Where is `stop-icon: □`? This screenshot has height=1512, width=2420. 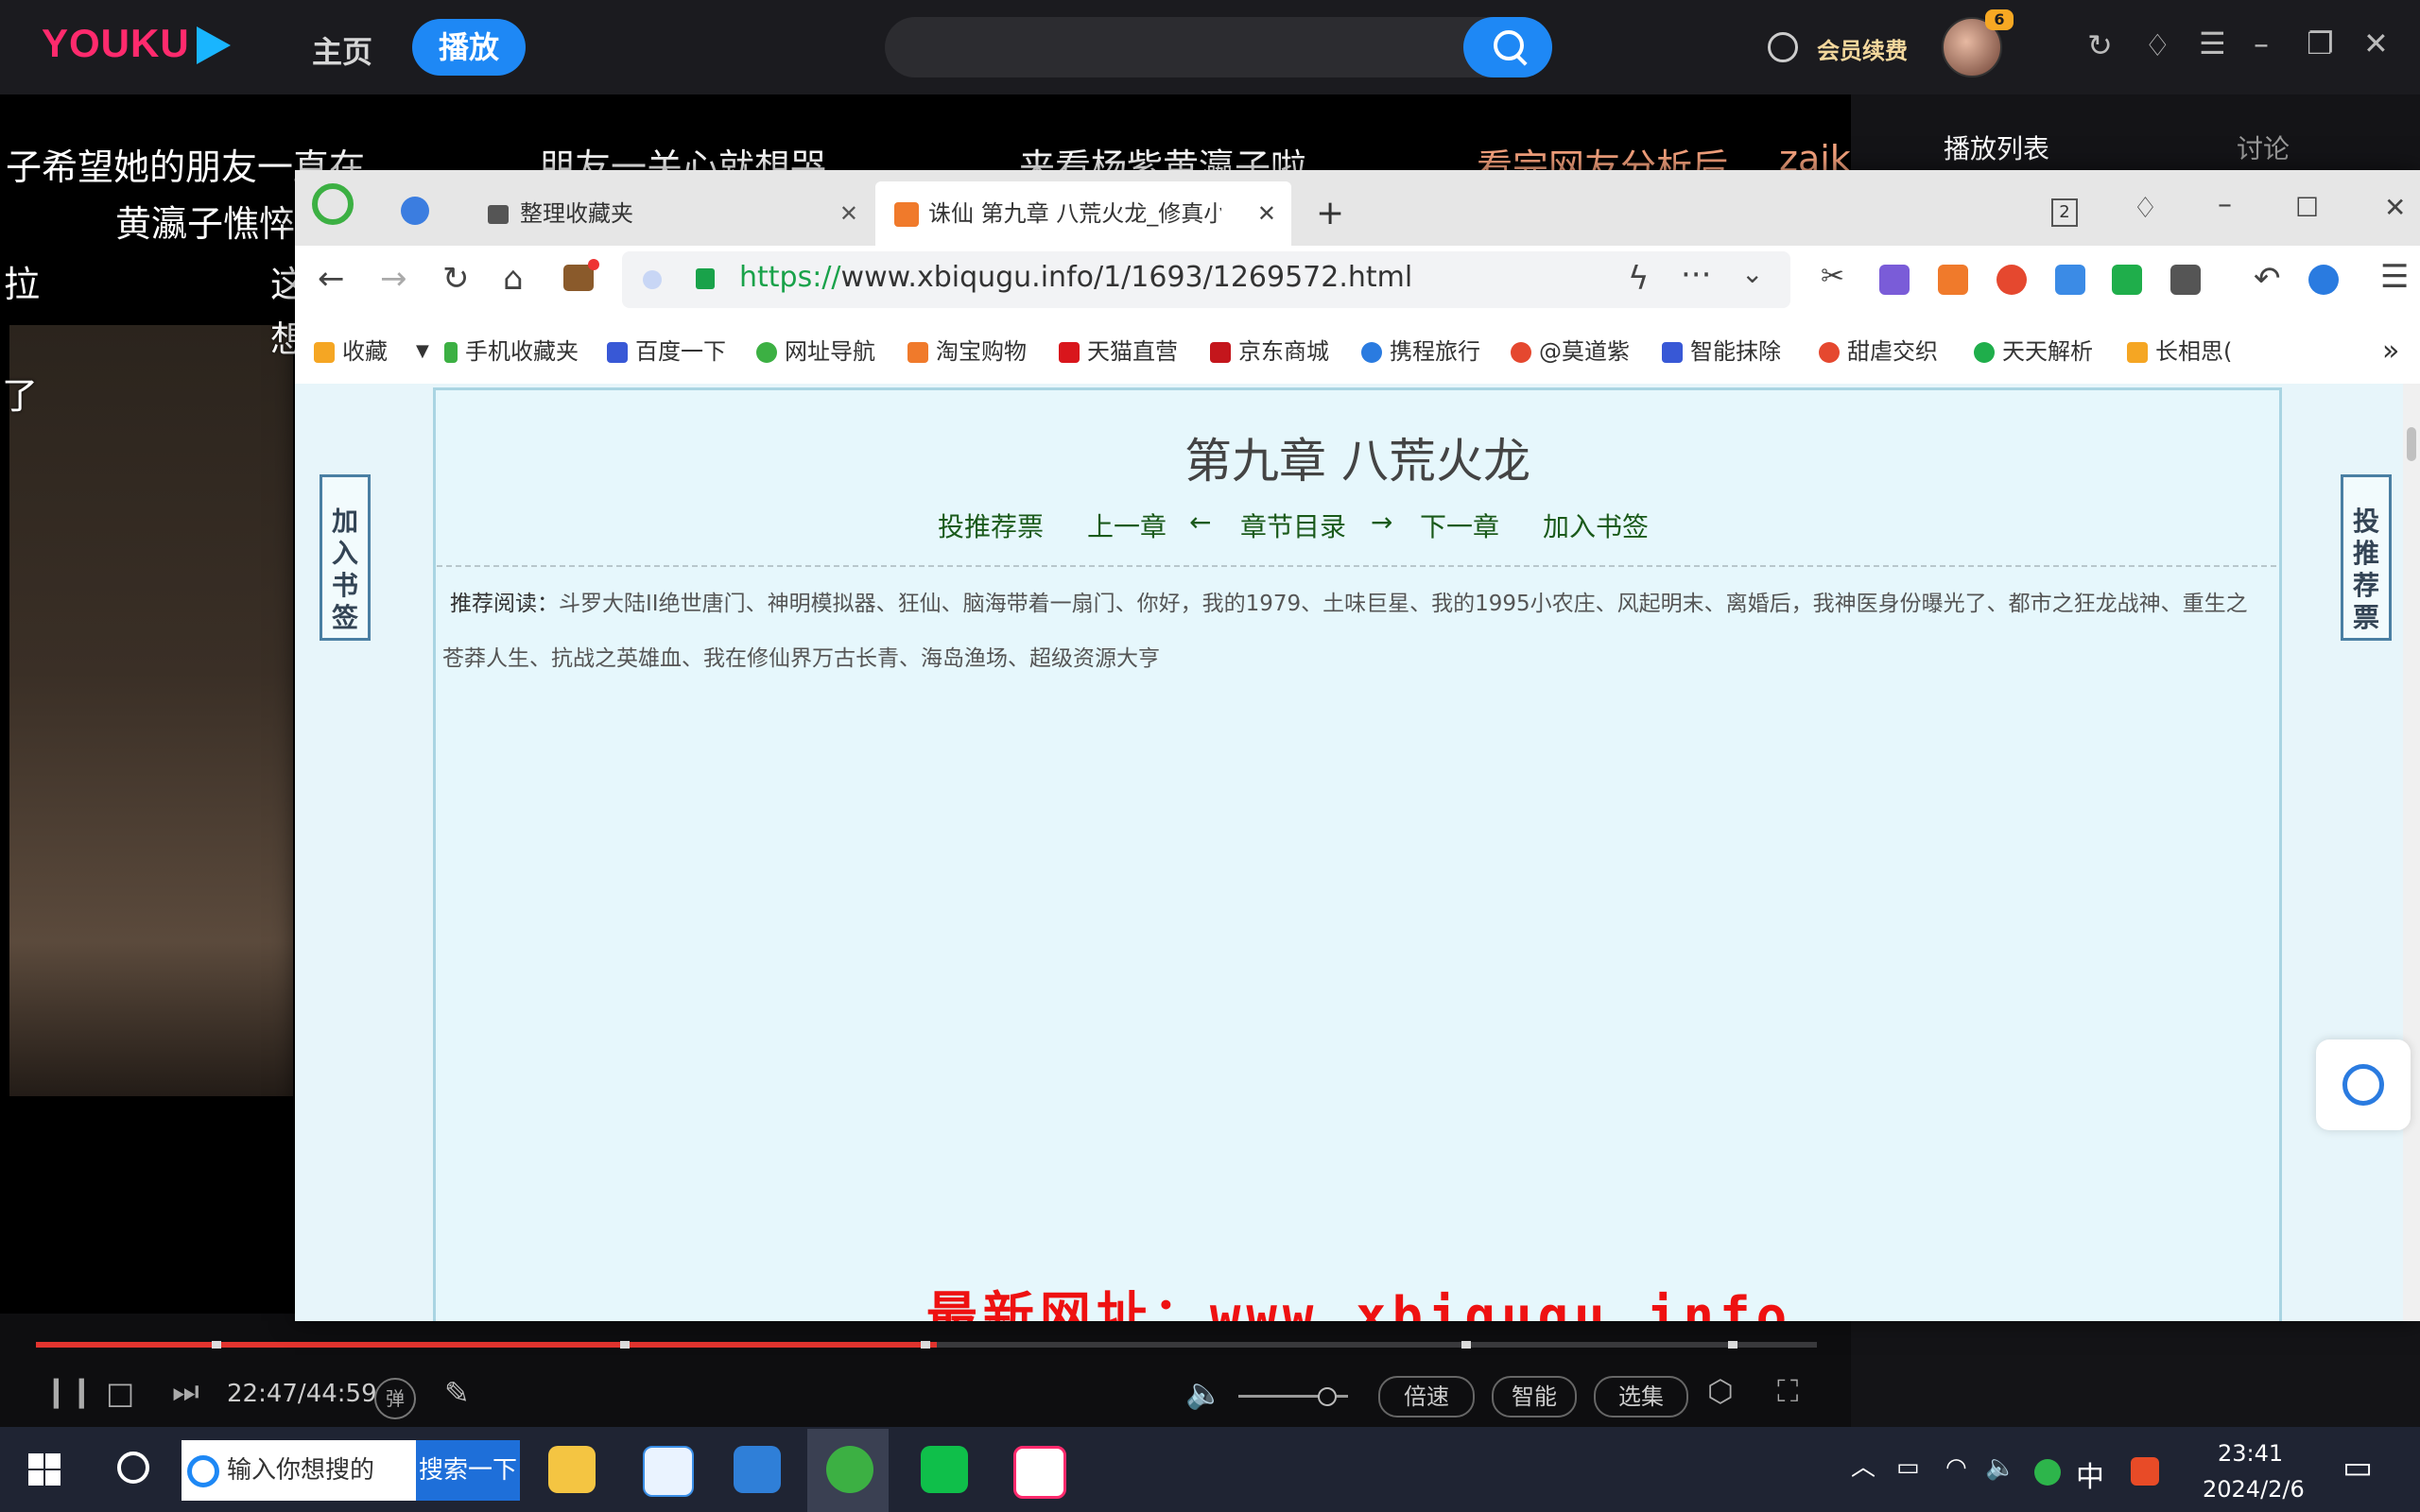 stop-icon: □ is located at coordinates (120, 1393).